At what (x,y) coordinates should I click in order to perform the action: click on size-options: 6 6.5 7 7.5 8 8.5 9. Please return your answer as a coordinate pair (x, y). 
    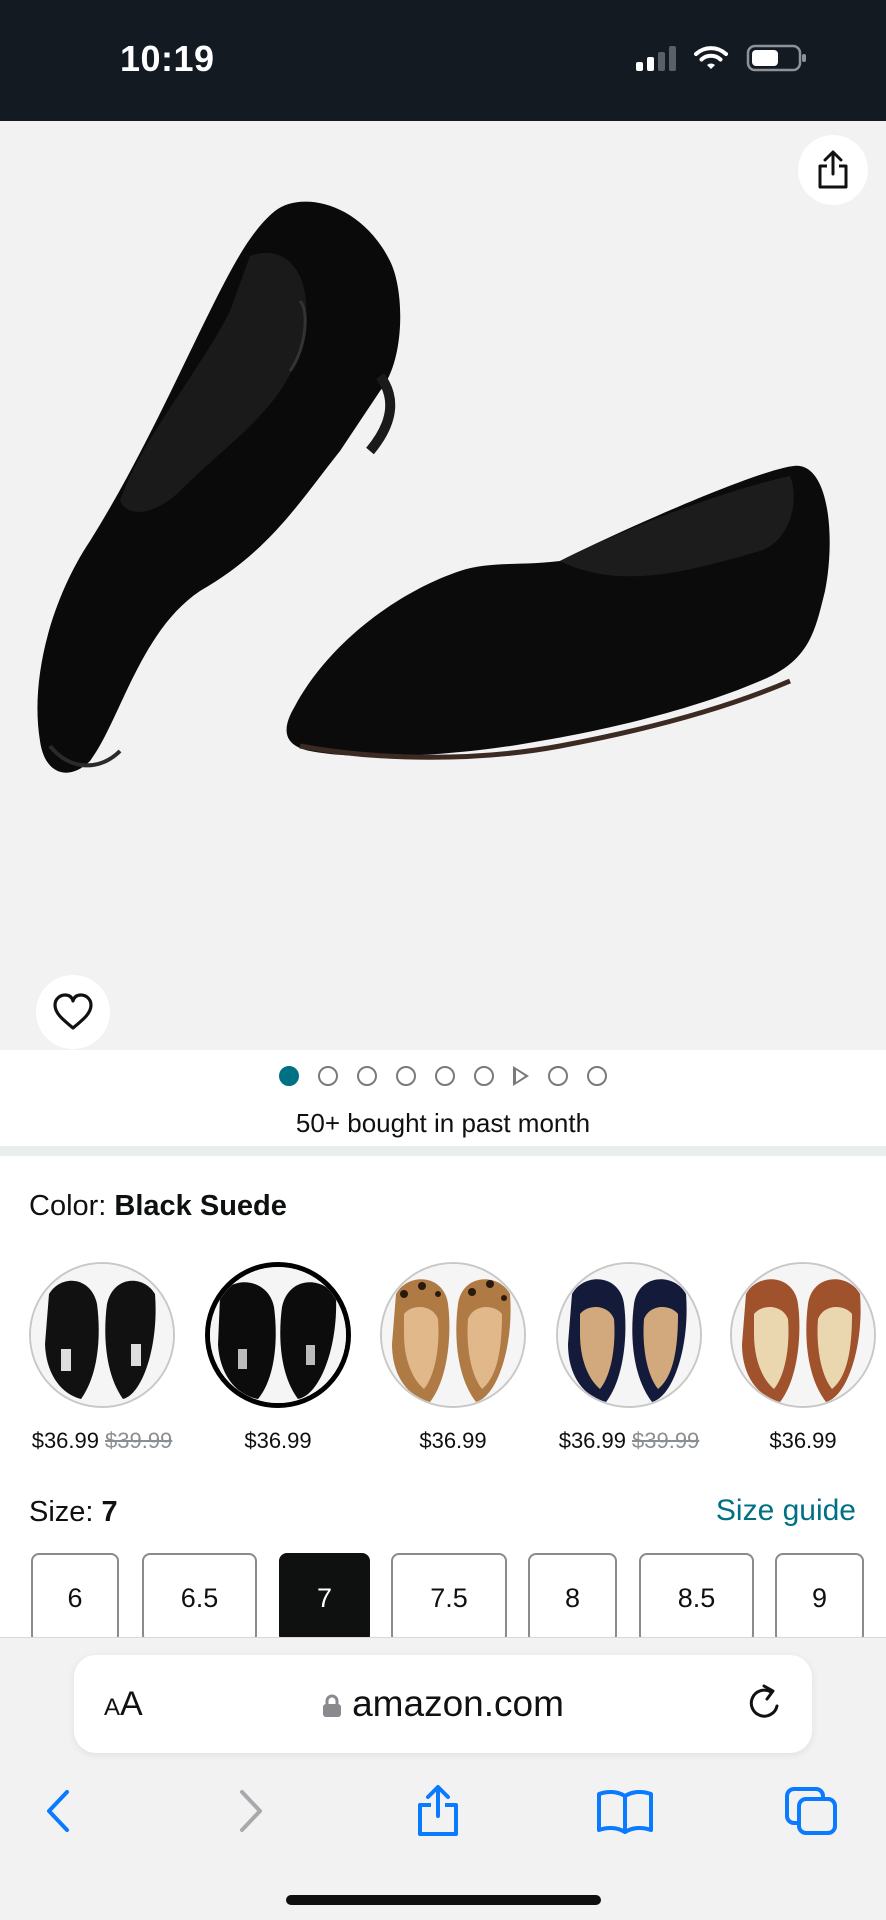
    Looking at the image, I should click on (458, 1595).